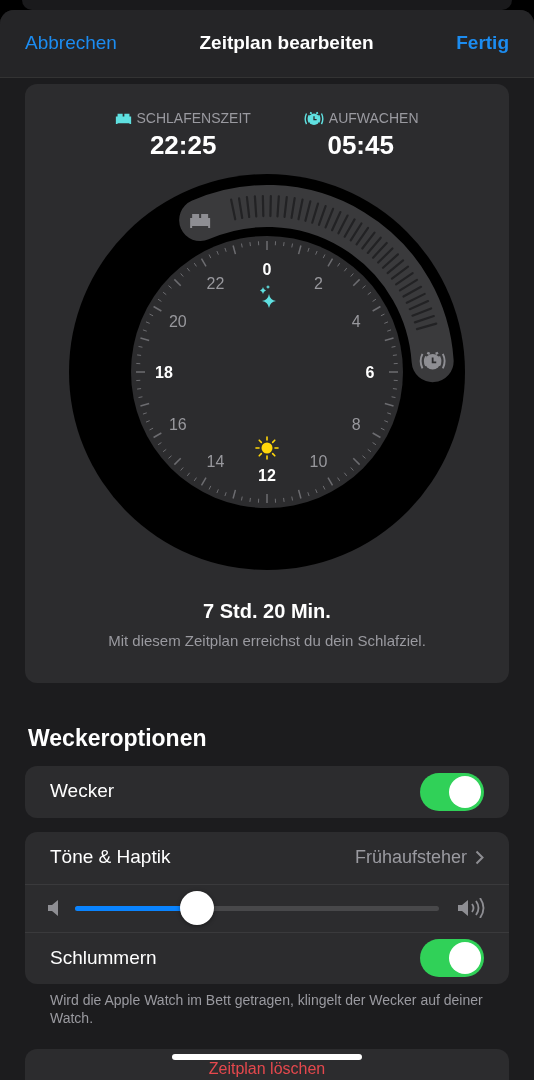 The height and width of the screenshot is (1080, 534). What do you see at coordinates (410, 857) in the screenshot?
I see `option-value: Frühaufsteher` at bounding box center [410, 857].